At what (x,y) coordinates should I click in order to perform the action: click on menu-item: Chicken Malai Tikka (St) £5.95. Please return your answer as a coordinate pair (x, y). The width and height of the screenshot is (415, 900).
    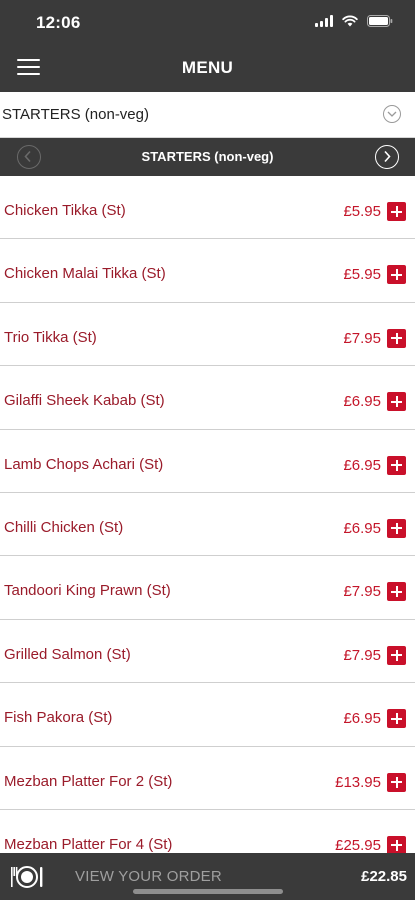
    Looking at the image, I should click on (207, 271).